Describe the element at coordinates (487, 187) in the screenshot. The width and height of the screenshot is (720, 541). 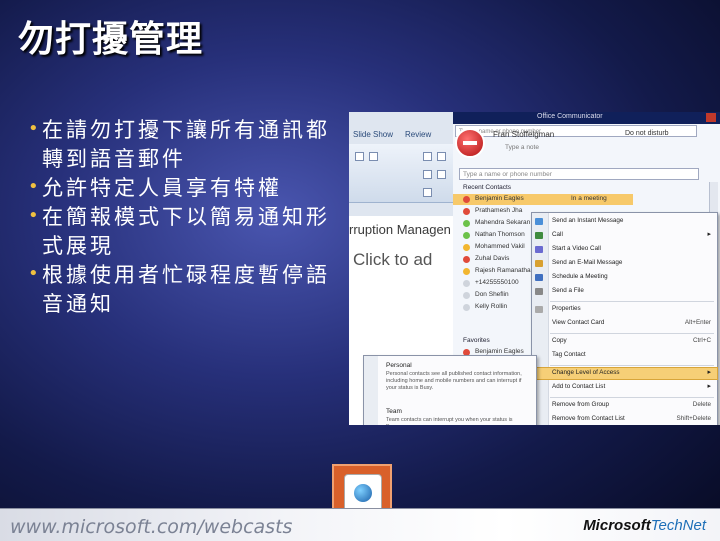
I see `recent-contacts-header: Recent Contacts` at that location.